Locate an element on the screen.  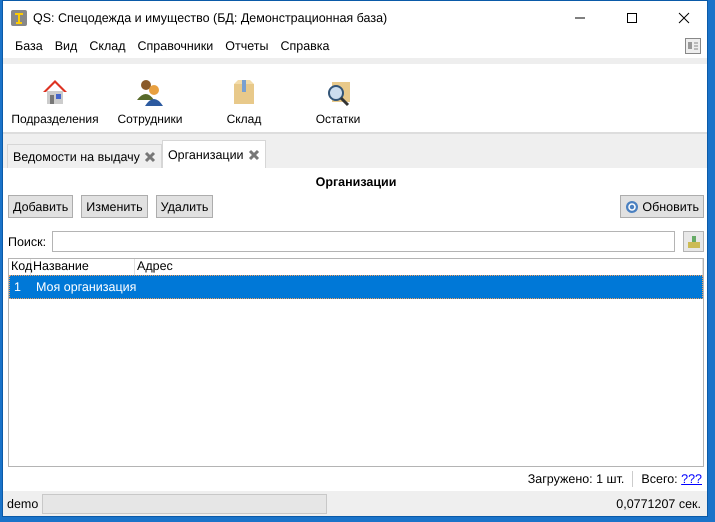
total-link: ??? is located at coordinates (691, 479).